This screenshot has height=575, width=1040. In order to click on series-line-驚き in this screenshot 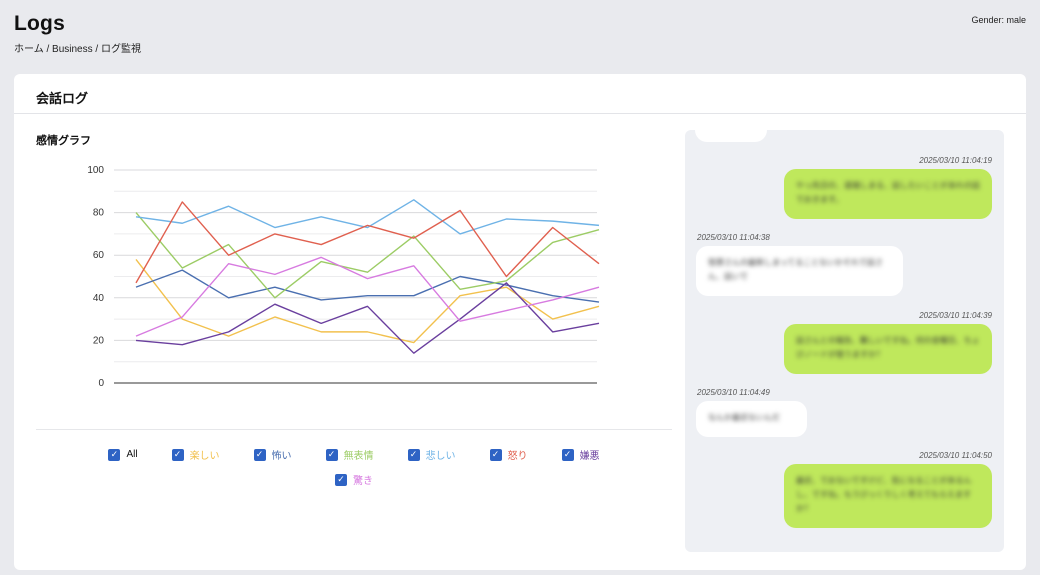, I will do `click(367, 296)`.